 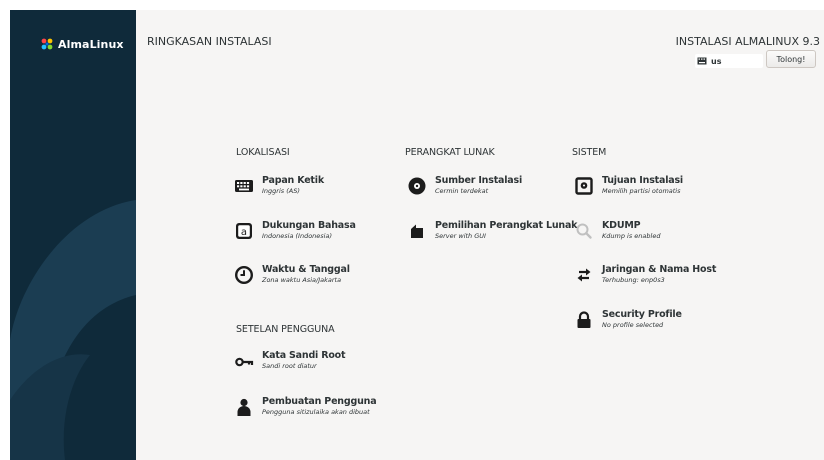 What do you see at coordinates (316, 412) in the screenshot?
I see `spoke-user-status: Pengguna sitizulaika akan dibuat` at bounding box center [316, 412].